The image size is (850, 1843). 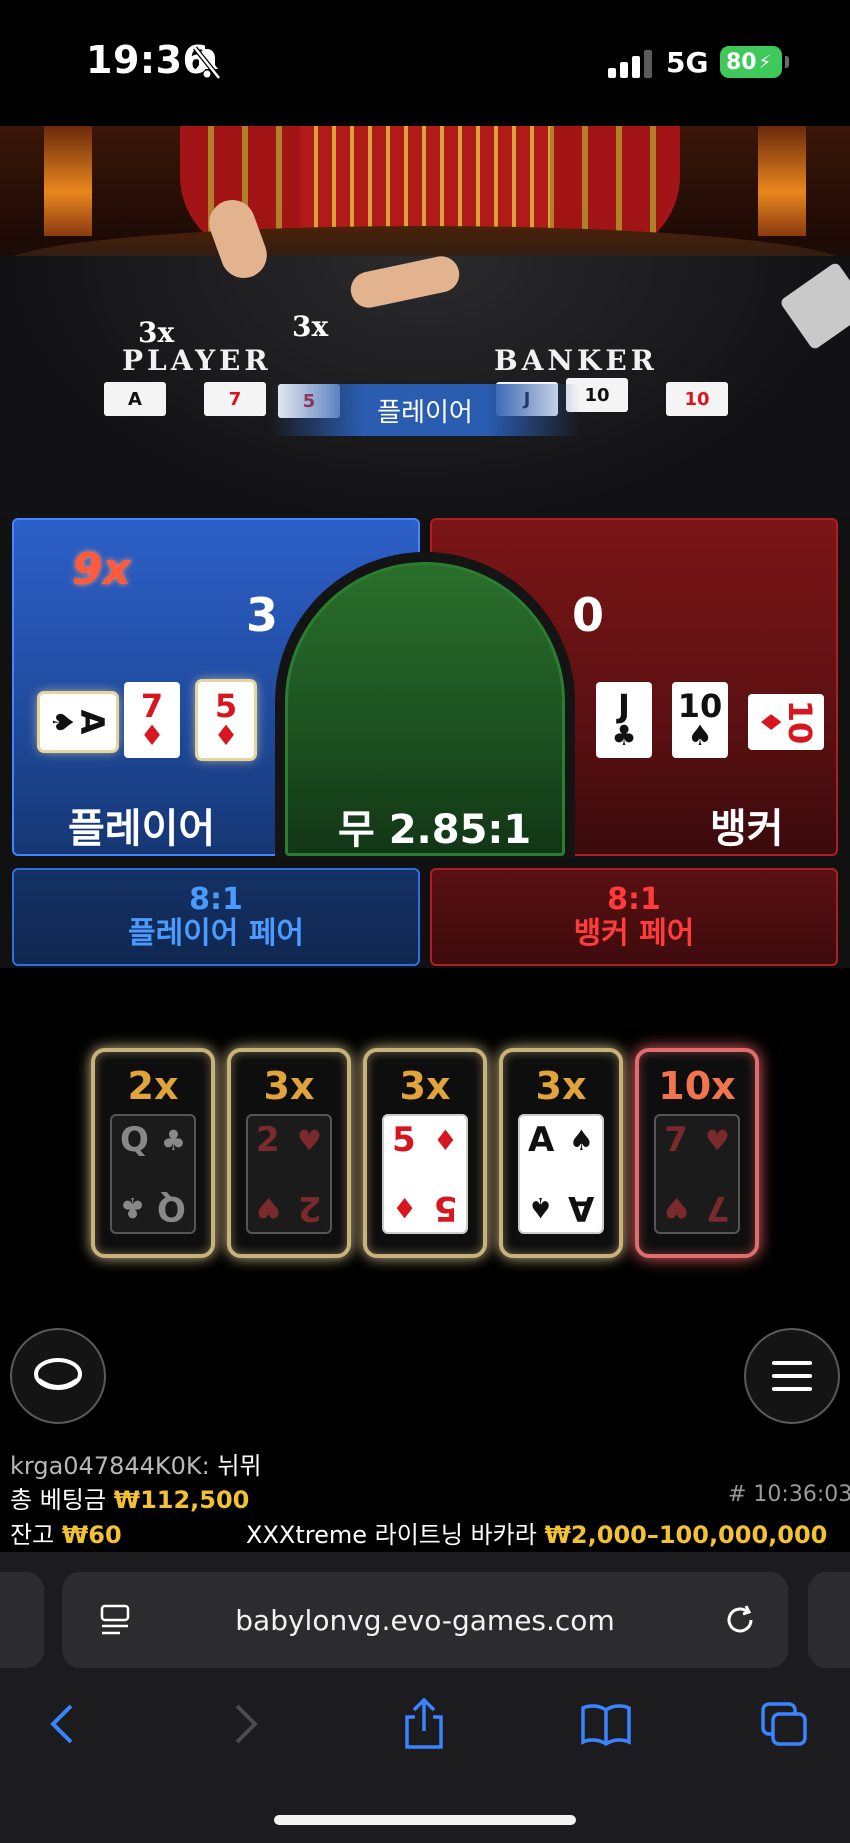 What do you see at coordinates (135, 399) in the screenshot?
I see `table-card: A` at bounding box center [135, 399].